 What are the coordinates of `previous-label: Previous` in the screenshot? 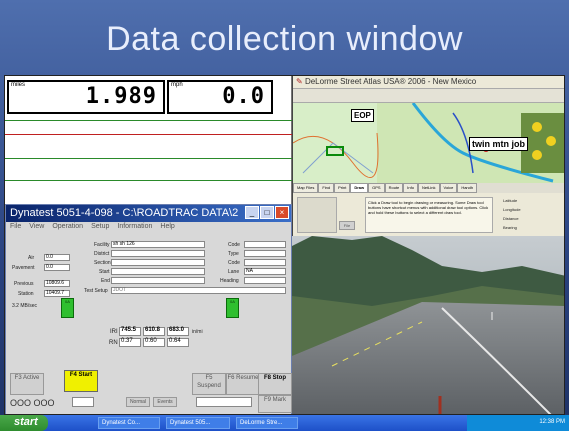 It's located at (24, 284).